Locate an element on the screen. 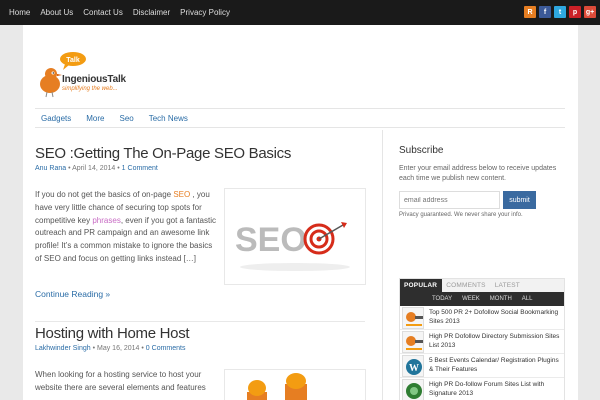 This screenshot has width=600, height=400. svg-text: W is located at coordinates (414, 368).